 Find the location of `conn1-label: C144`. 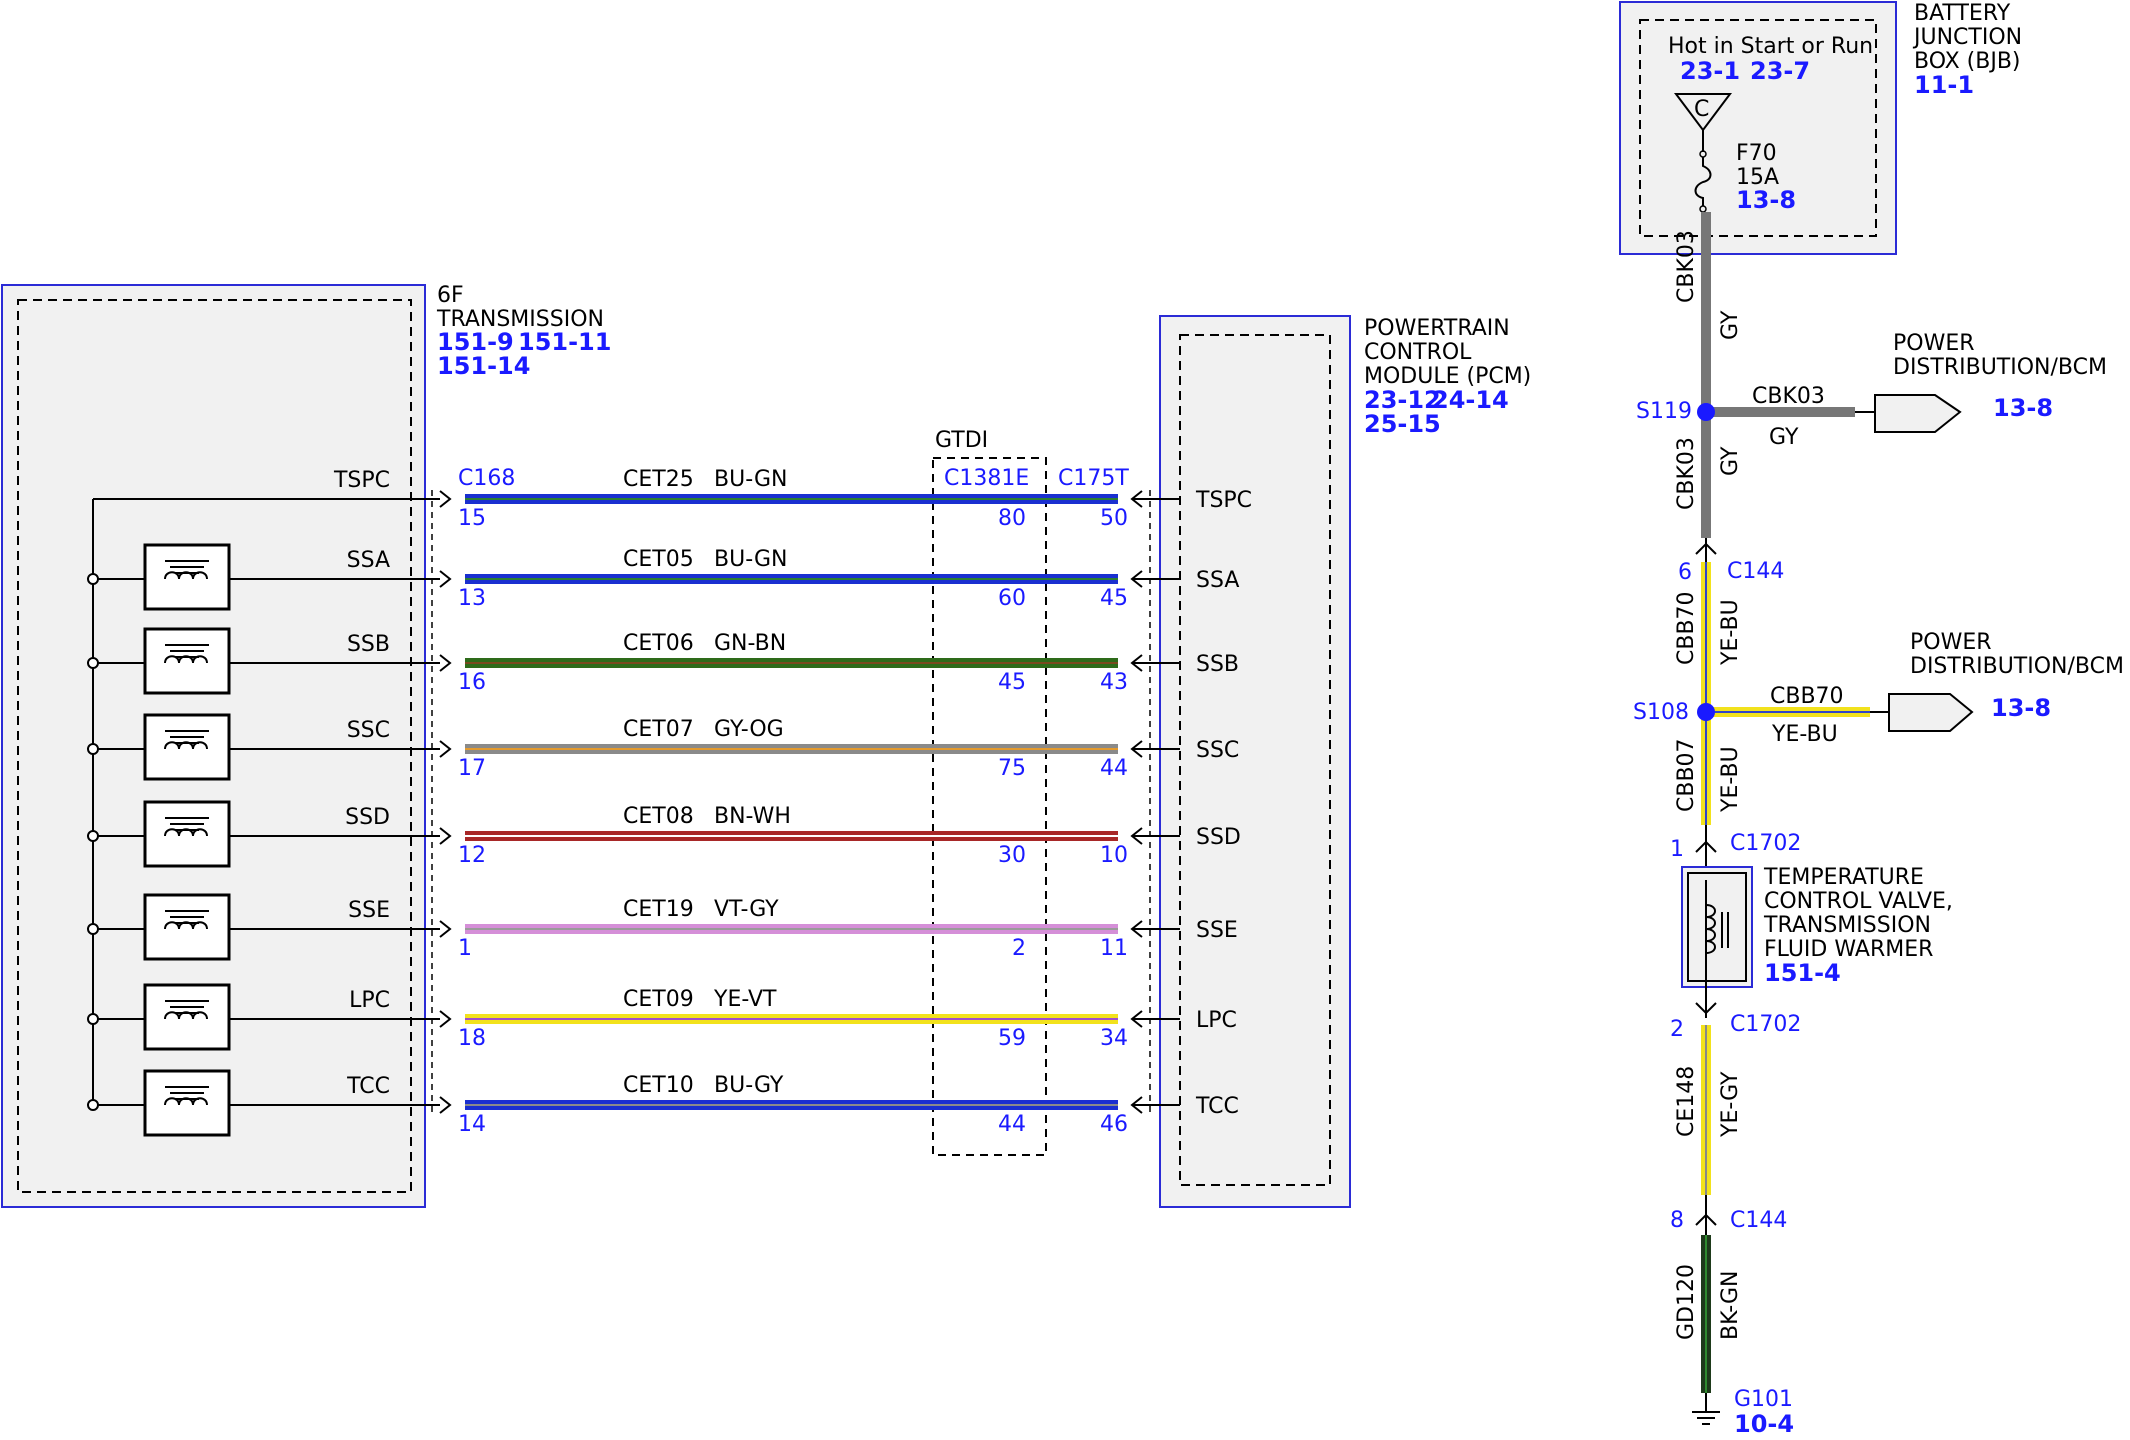

conn1-label: C144 is located at coordinates (1755, 571).